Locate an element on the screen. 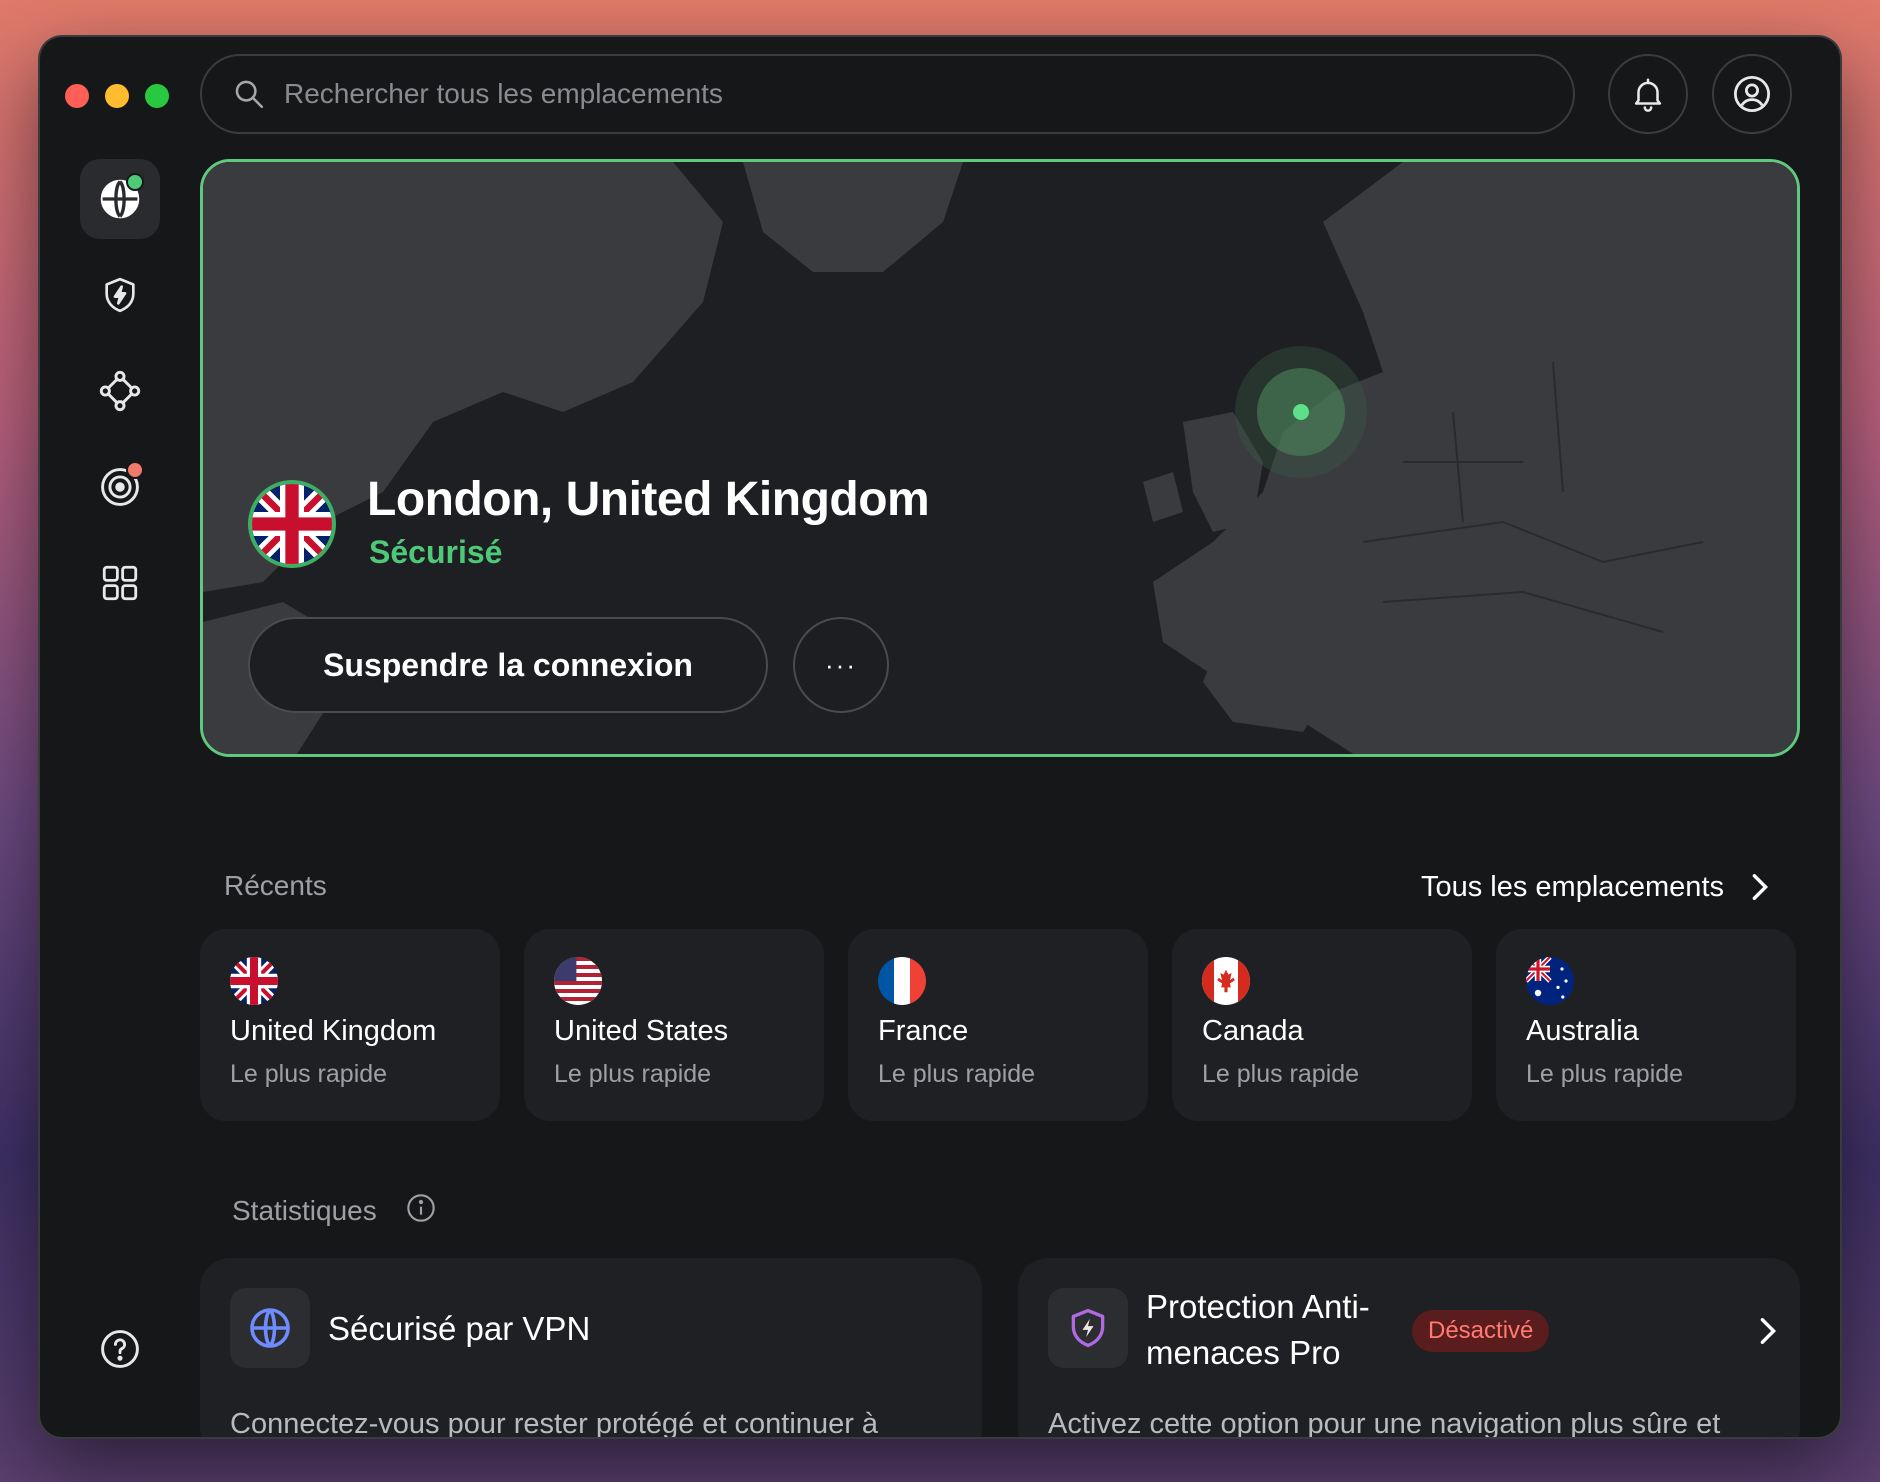  notifications-button is located at coordinates (1648, 94).